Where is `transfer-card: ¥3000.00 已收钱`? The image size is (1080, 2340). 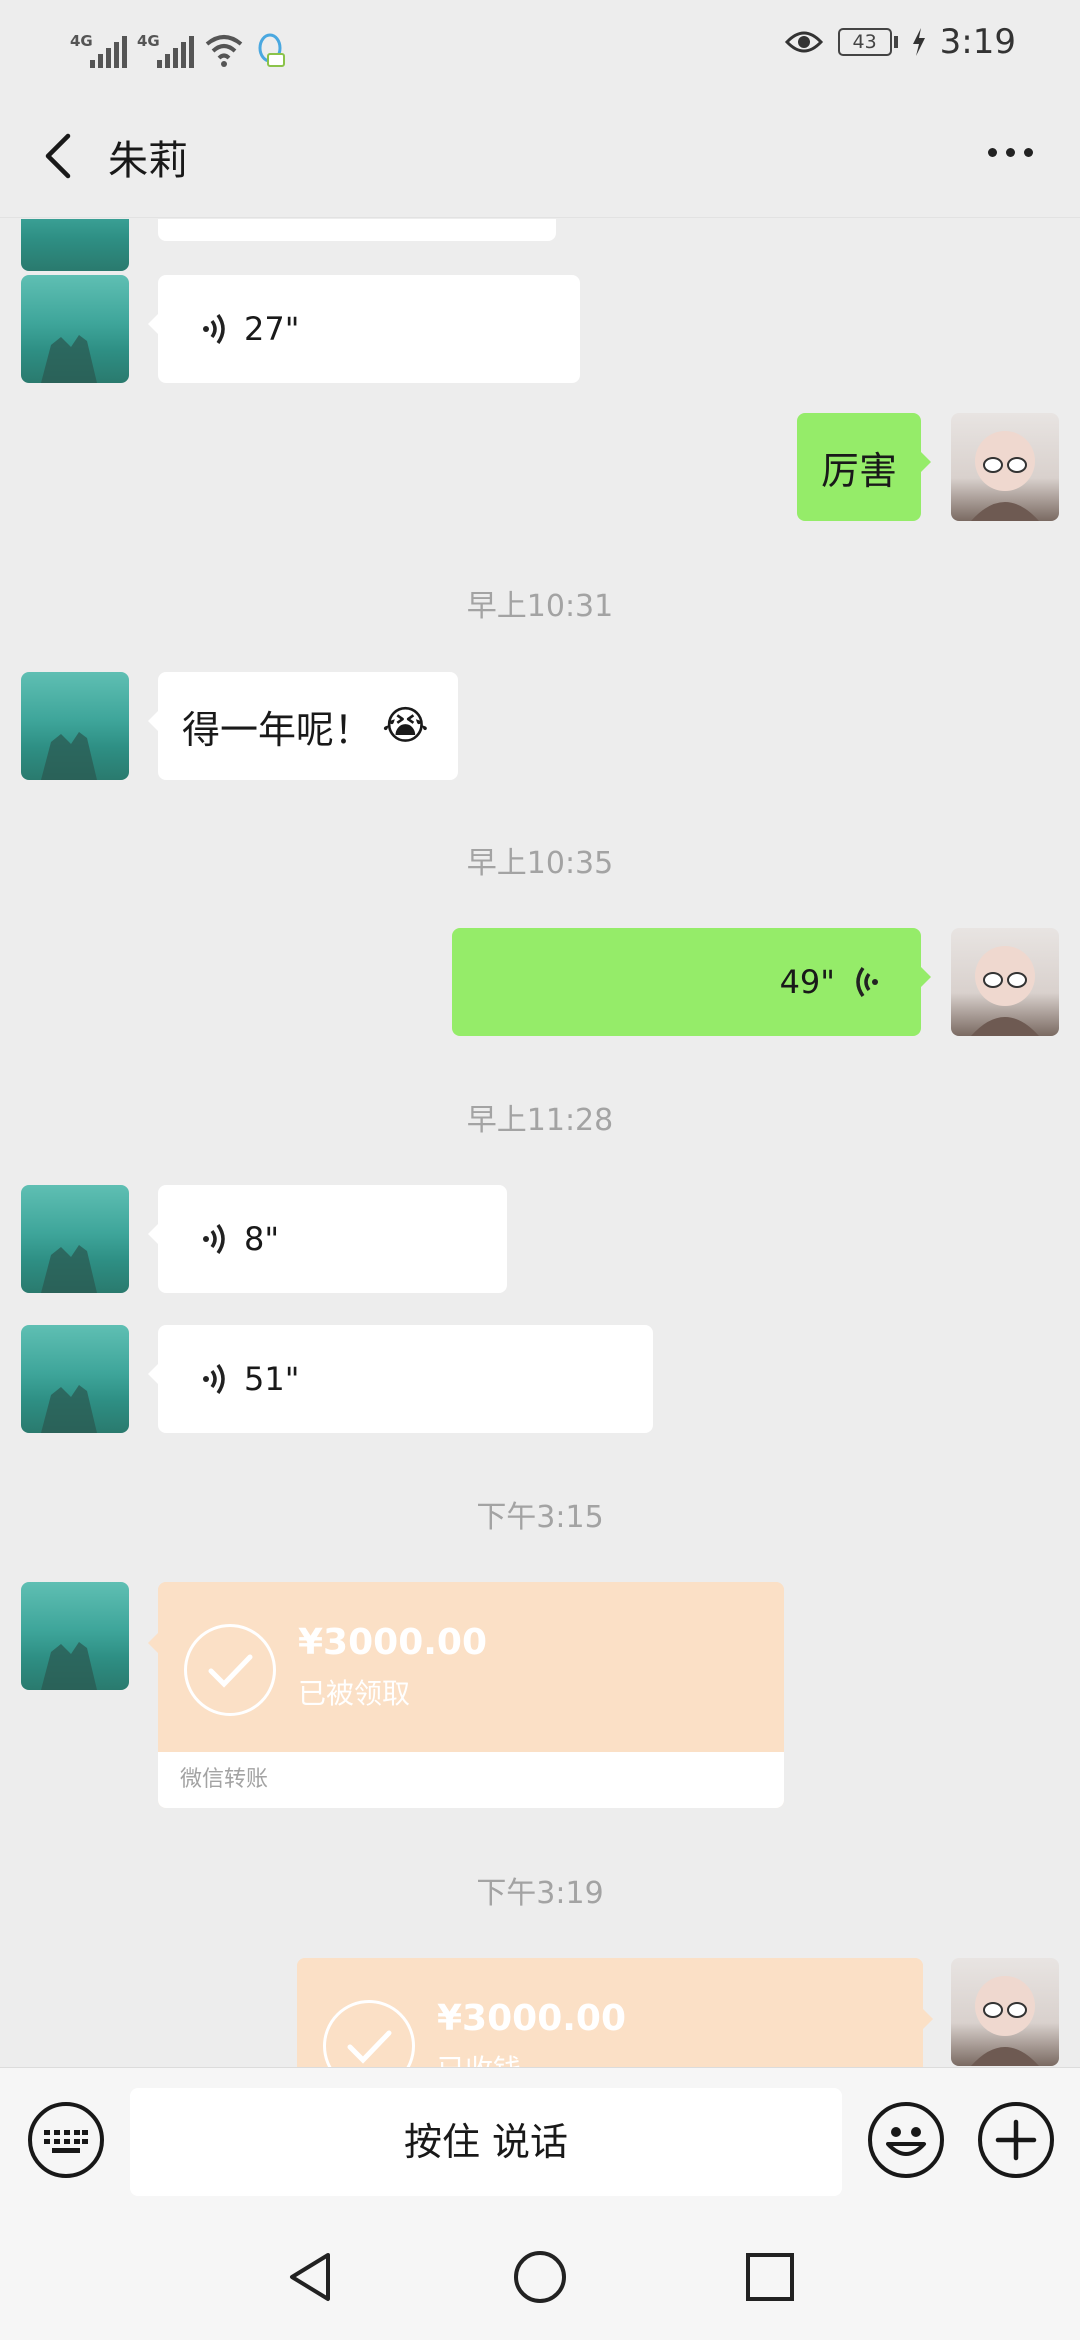 transfer-card: ¥3000.00 已收钱 is located at coordinates (615, 2012).